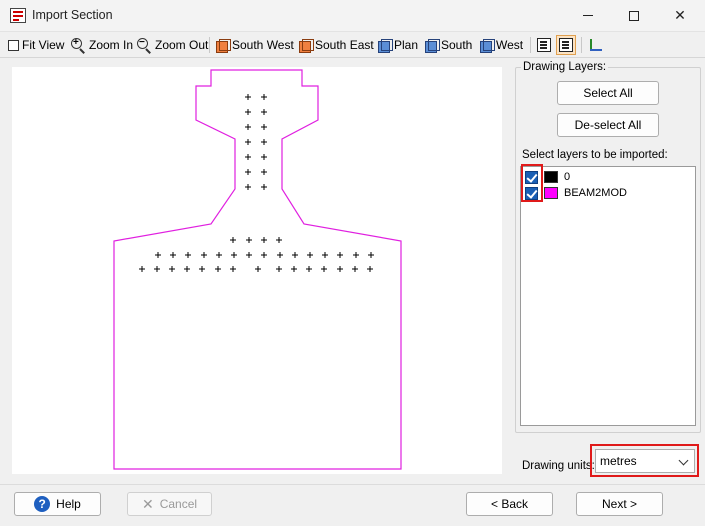 This screenshot has height=526, width=705. What do you see at coordinates (608, 125) in the screenshot?
I see `deselect-all-button: De-select All` at bounding box center [608, 125].